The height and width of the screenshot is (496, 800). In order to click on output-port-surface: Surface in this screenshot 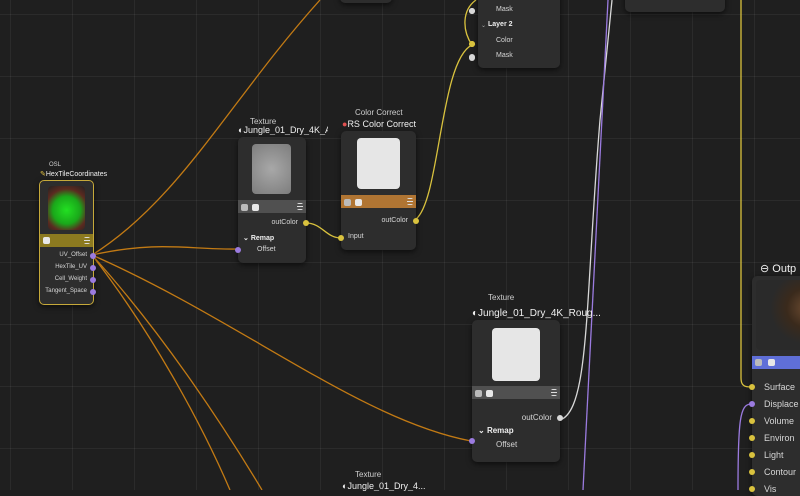, I will do `click(780, 387)`.